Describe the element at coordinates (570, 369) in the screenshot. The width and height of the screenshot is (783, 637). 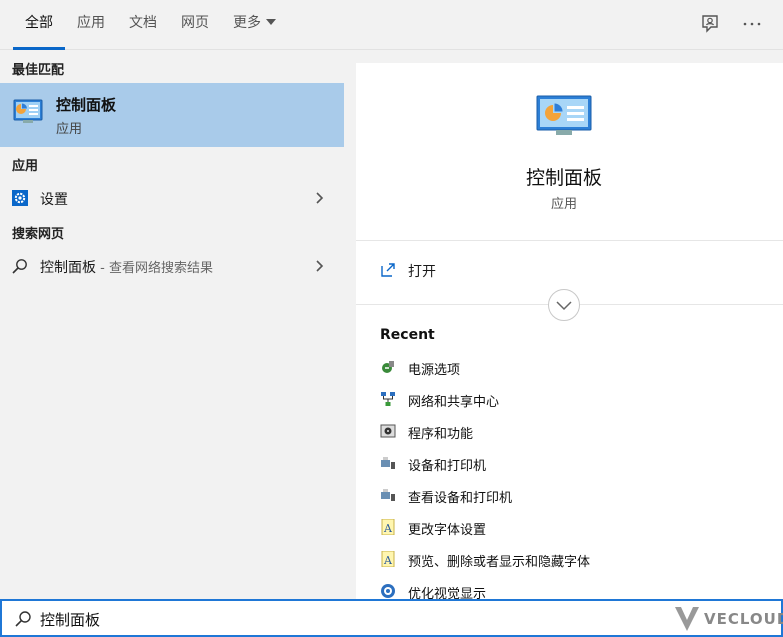
I see `recent-item-power-options: 电源选项` at that location.